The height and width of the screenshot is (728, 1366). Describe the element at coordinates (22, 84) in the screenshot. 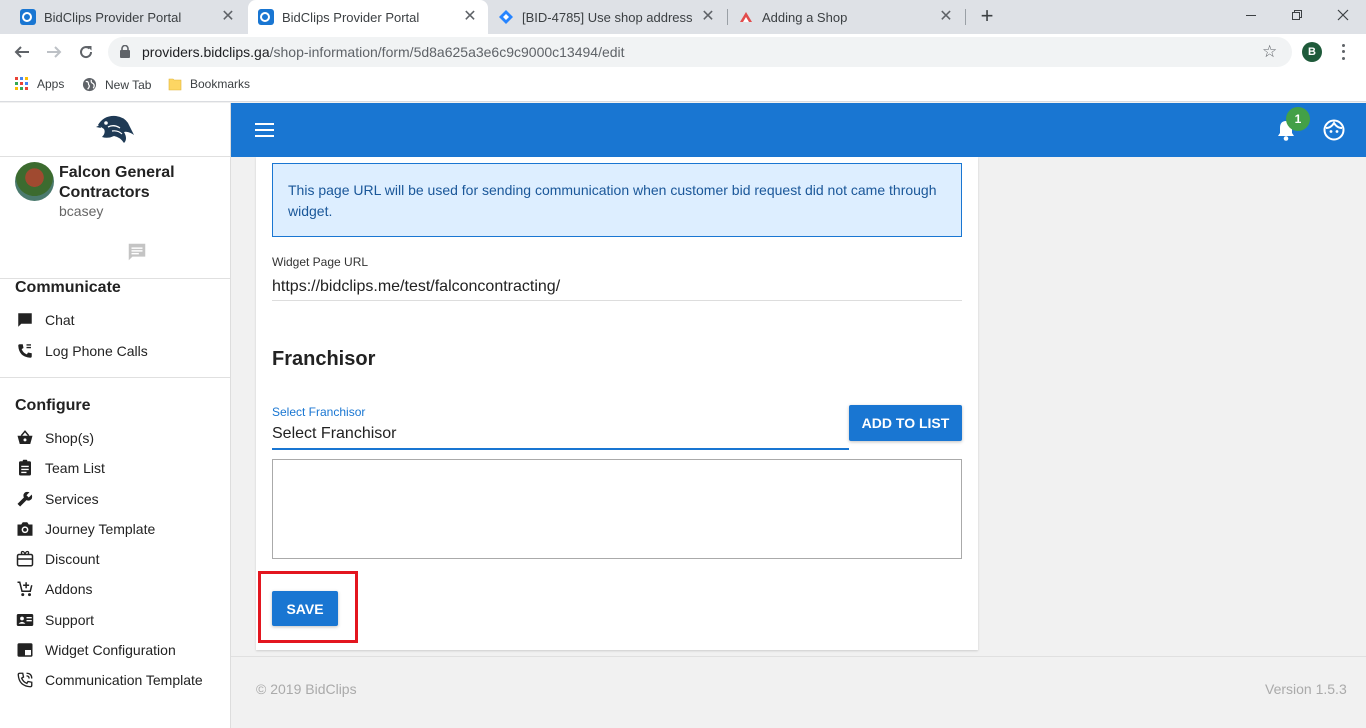

I see `apps-grid-icon` at that location.